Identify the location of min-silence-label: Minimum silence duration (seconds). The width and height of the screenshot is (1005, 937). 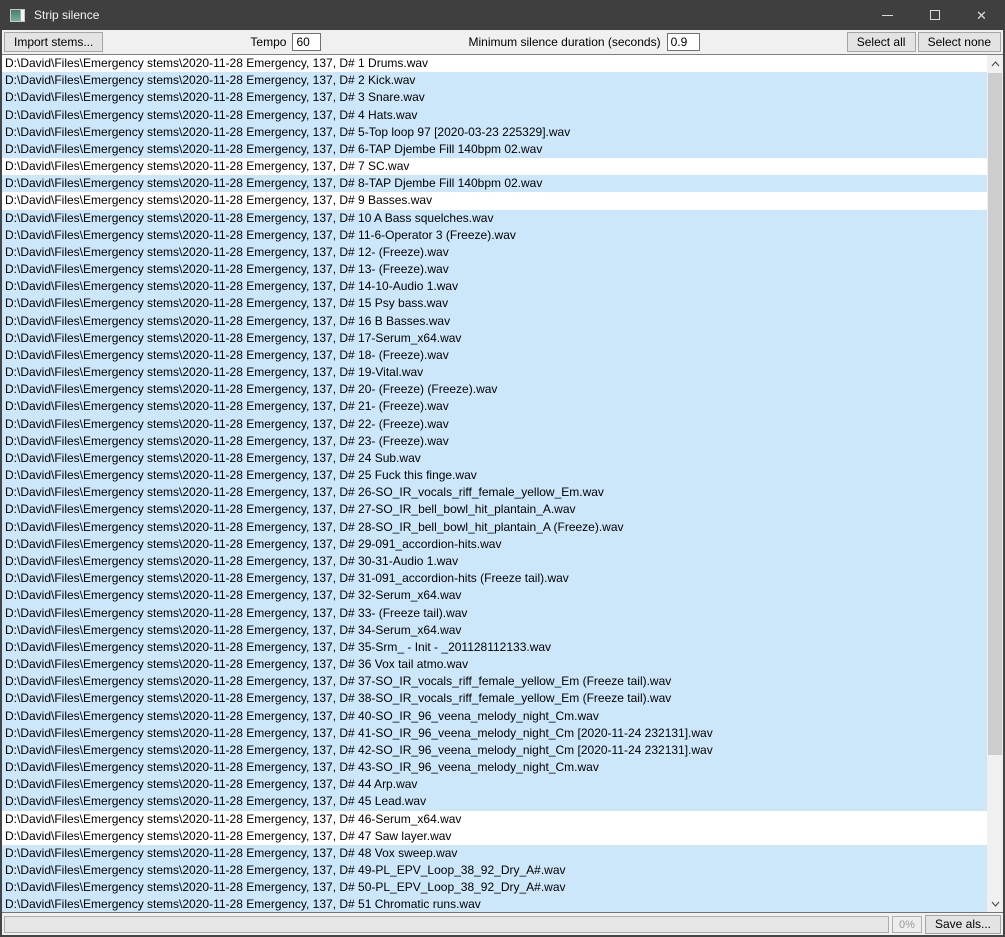
(564, 42).